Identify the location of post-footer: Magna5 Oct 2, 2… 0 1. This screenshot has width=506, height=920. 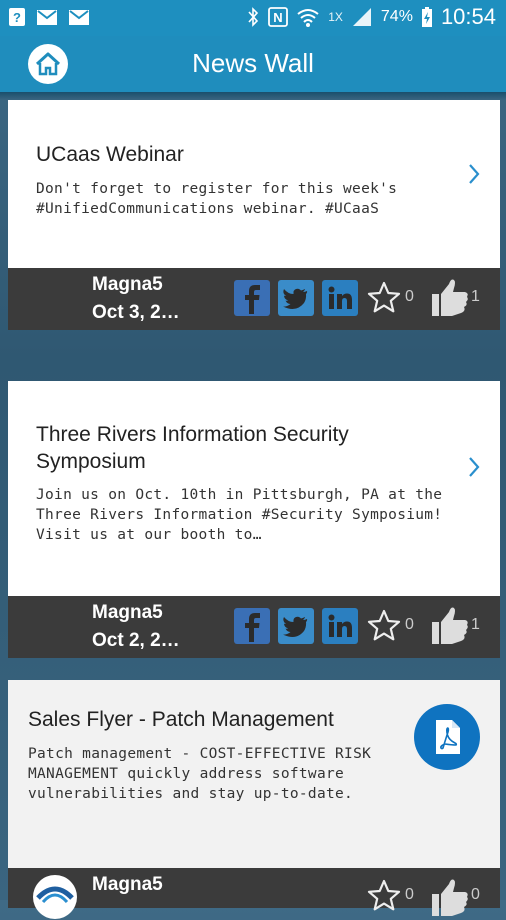
(254, 627).